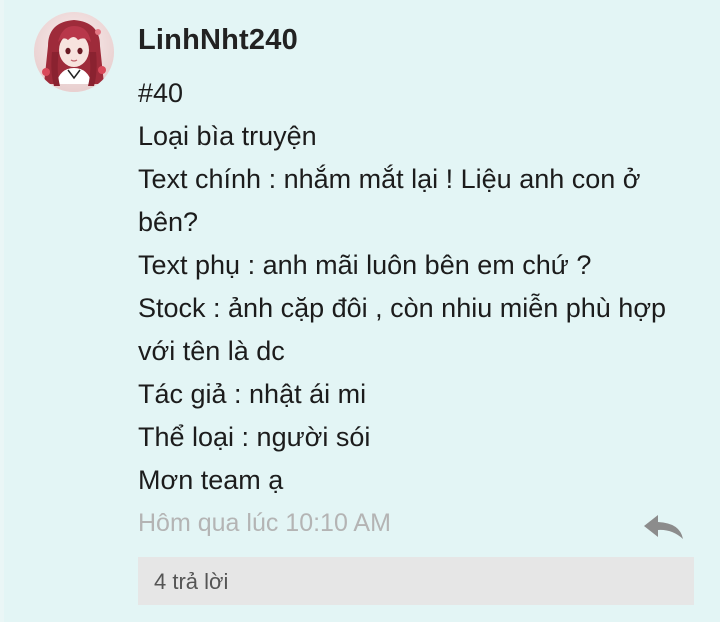  Describe the element at coordinates (416, 581) in the screenshot. I see `replies-button: 4 trả lời` at that location.